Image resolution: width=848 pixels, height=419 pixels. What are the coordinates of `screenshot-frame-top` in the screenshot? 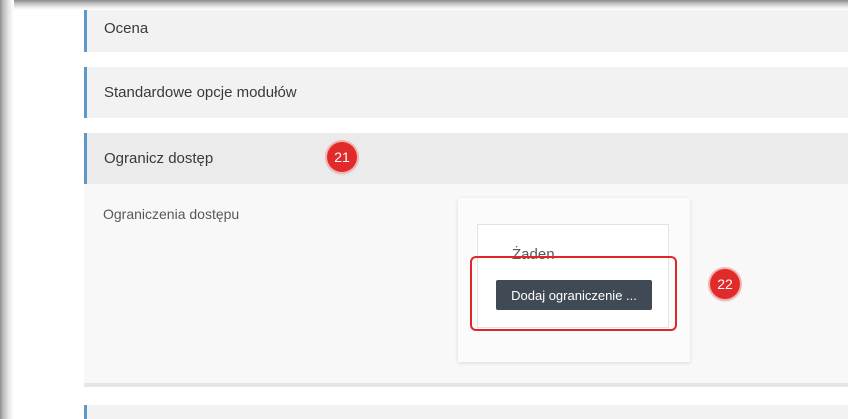 It's located at (424, 5).